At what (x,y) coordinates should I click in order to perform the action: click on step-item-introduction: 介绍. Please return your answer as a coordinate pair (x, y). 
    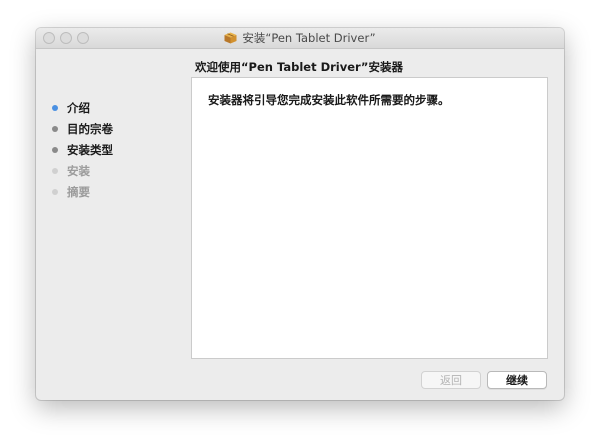
    Looking at the image, I should click on (82, 107).